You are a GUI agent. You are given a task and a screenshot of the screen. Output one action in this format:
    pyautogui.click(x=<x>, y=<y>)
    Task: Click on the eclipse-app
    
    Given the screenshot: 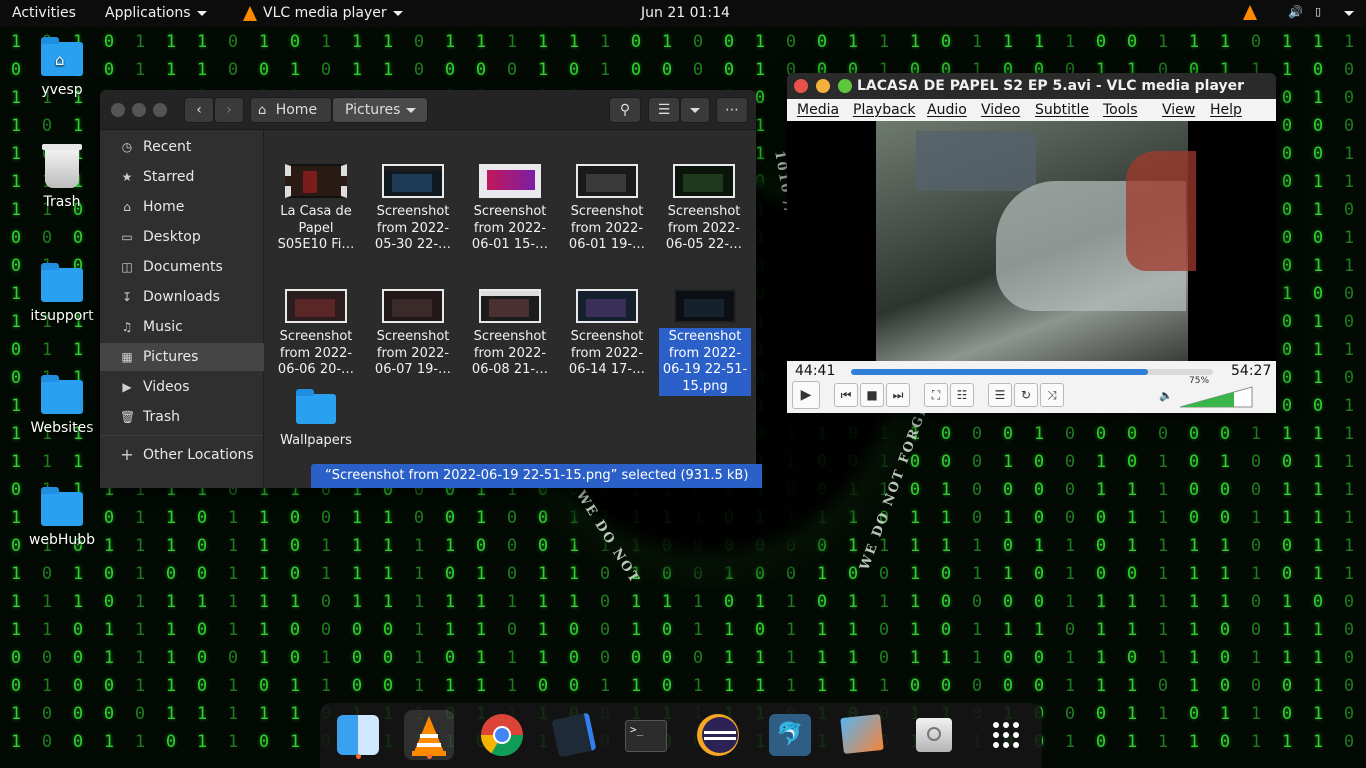 What is the action you would take?
    pyautogui.click(x=718, y=735)
    